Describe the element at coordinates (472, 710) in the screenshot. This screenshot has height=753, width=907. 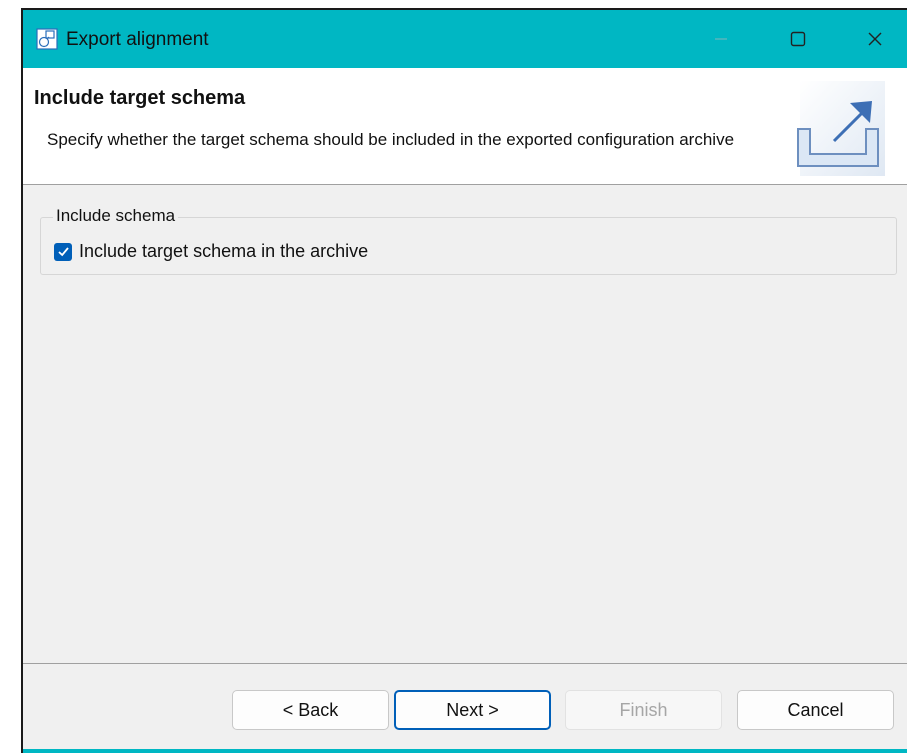
I see `next-button: Next >` at that location.